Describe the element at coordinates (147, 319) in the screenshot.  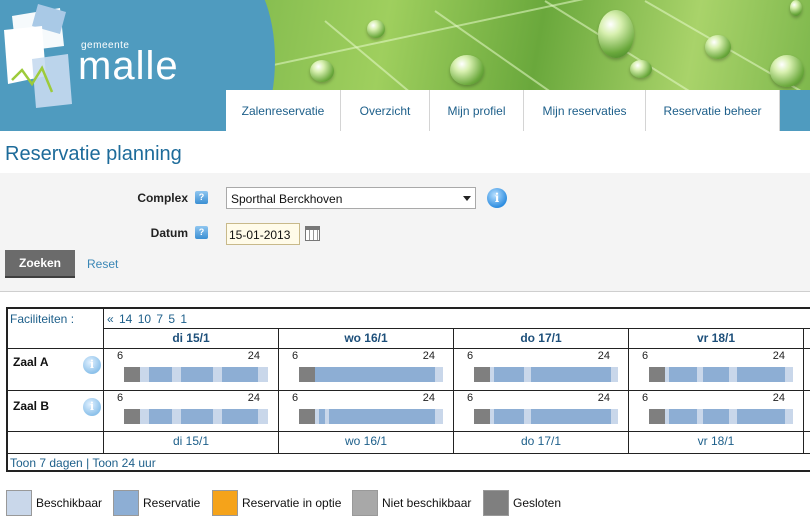
I see `day-range-pager: « 14 10 7 5 1` at that location.